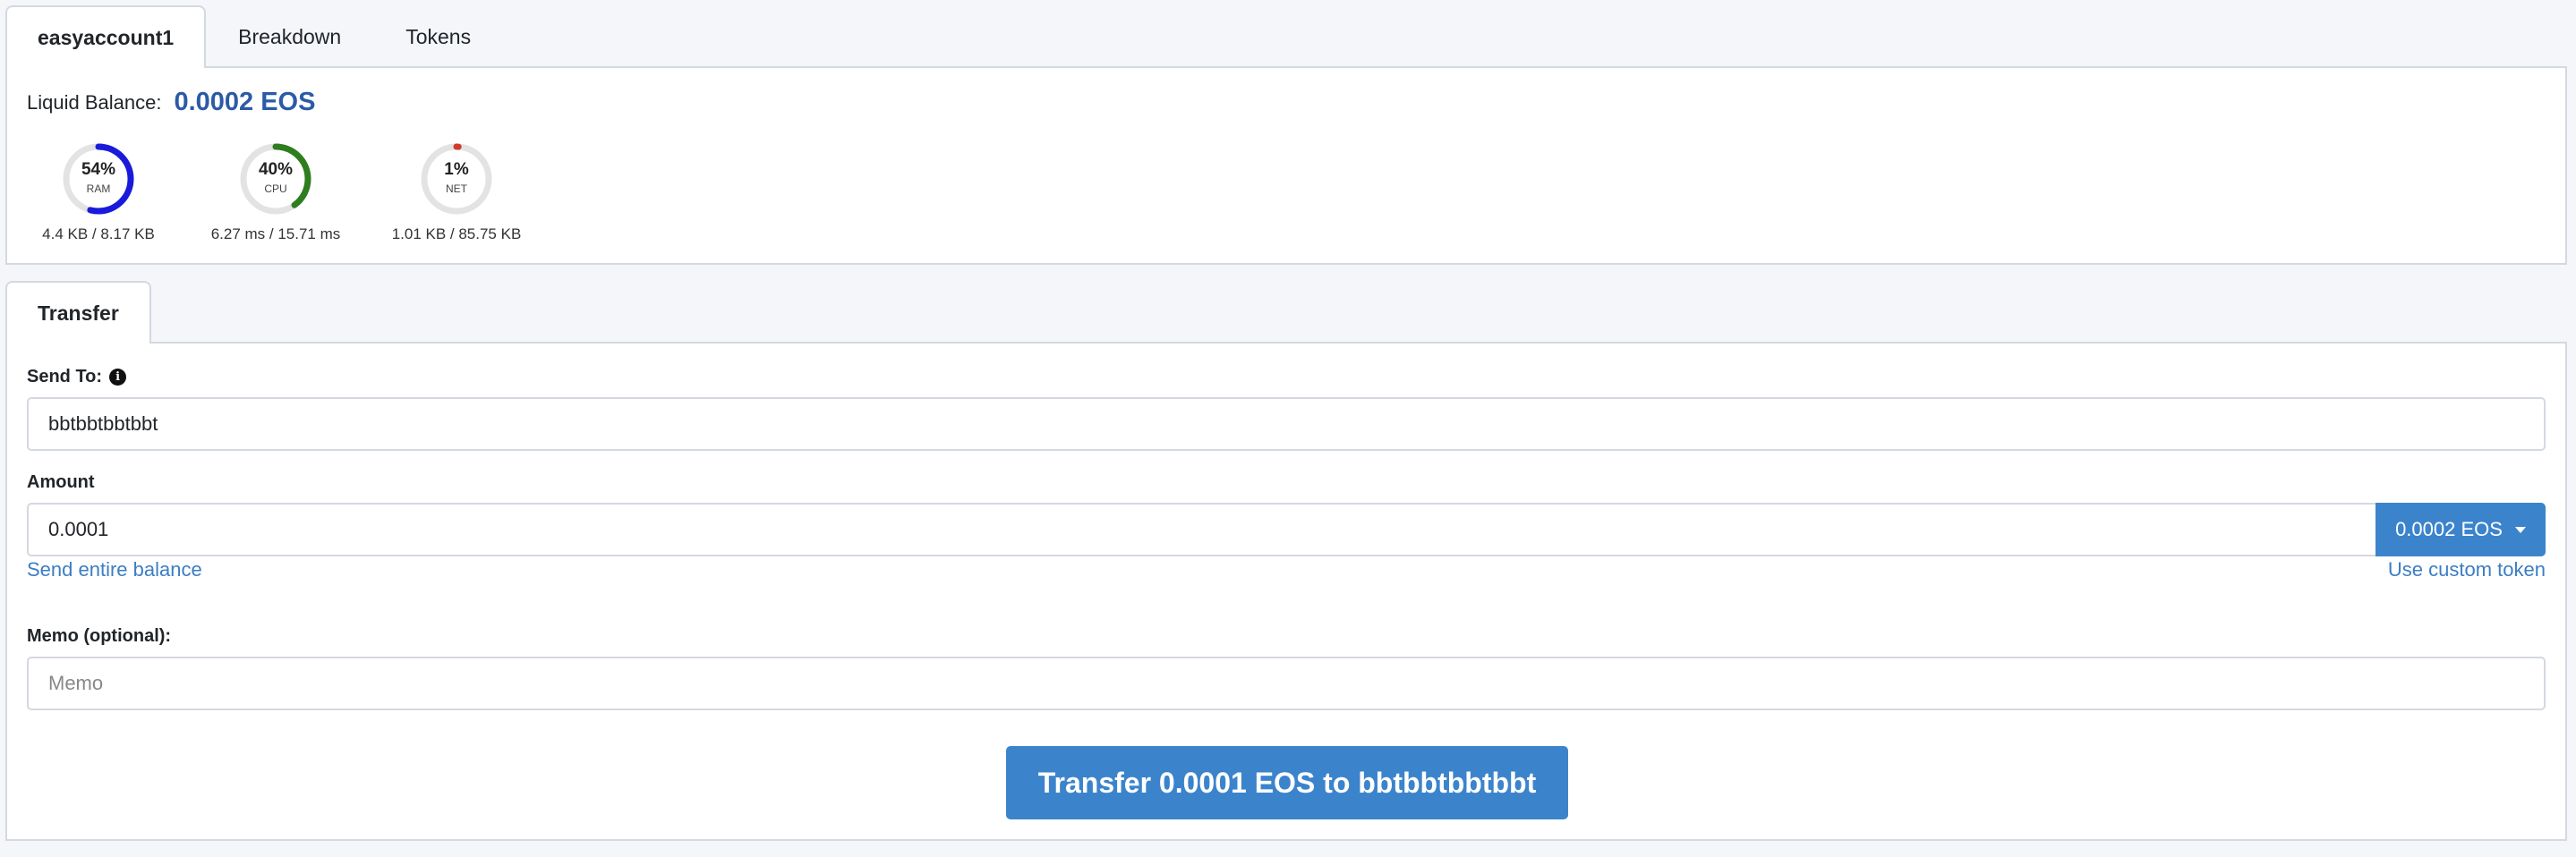 This screenshot has height=857, width=2576. Describe the element at coordinates (65, 376) in the screenshot. I see `send-to-label-text: Send To:` at that location.